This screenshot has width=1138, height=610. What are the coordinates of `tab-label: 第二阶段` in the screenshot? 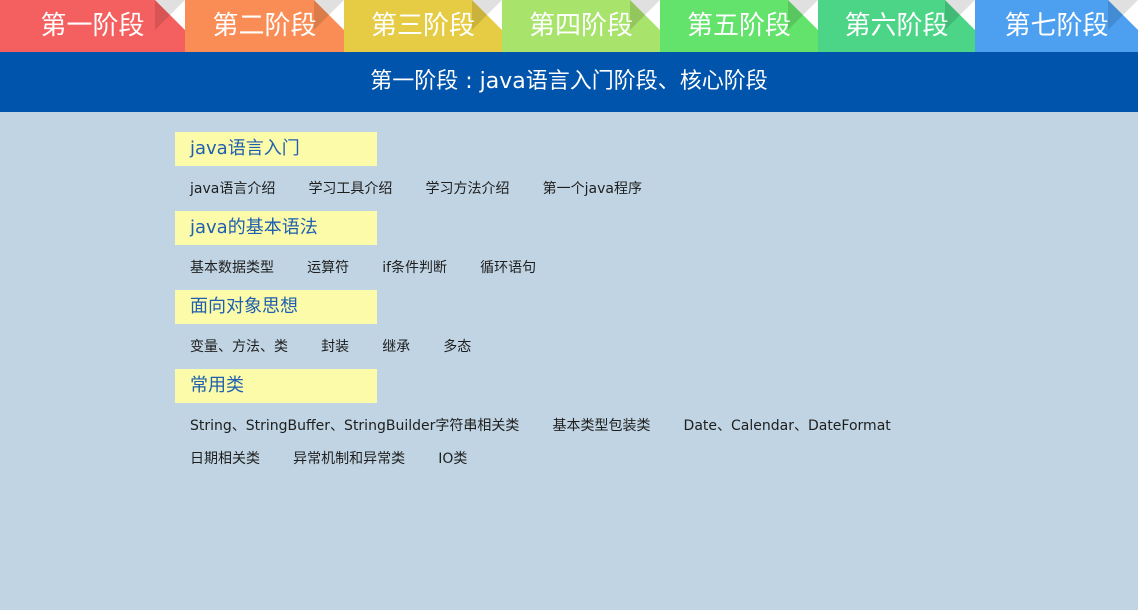 It's located at (264, 26).